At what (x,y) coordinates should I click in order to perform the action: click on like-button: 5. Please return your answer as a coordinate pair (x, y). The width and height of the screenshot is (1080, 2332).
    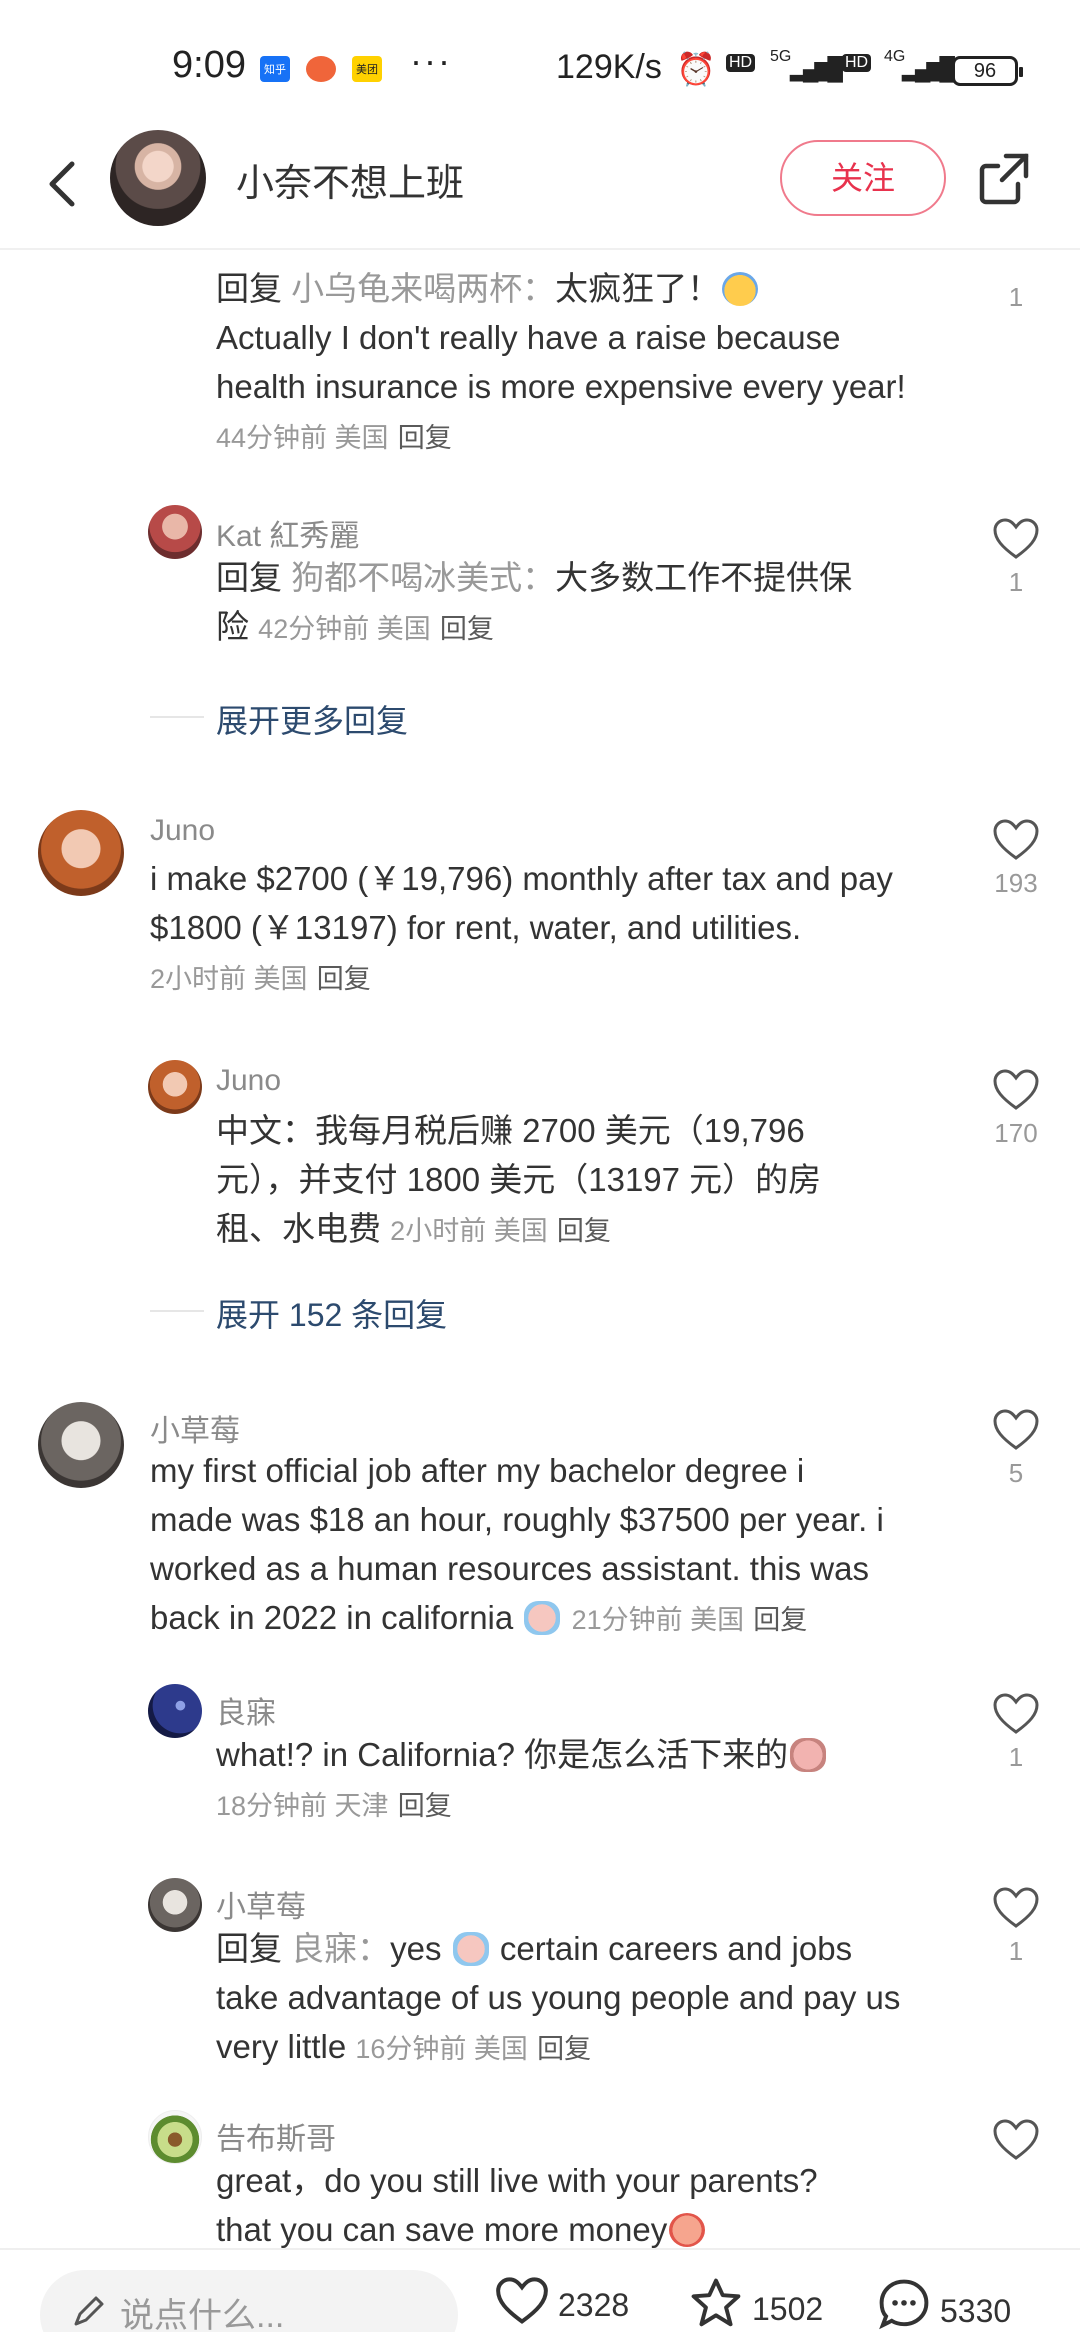
    Looking at the image, I should click on (1016, 1448).